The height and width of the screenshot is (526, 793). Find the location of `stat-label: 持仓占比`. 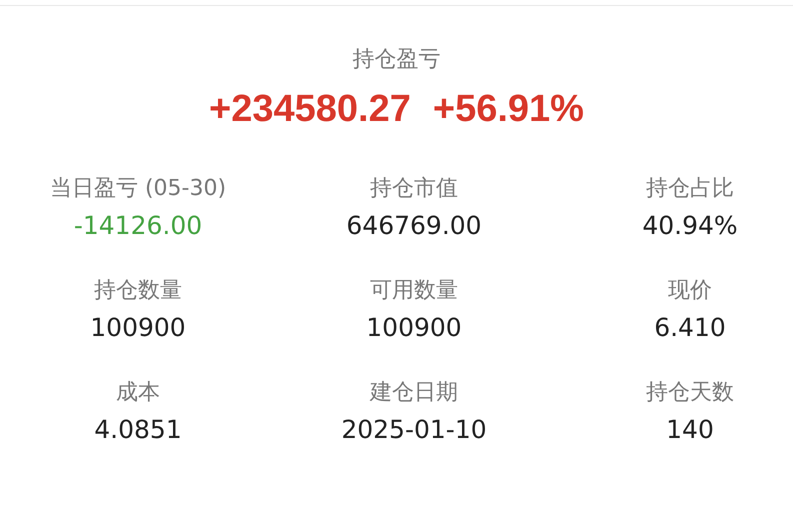

stat-label: 持仓占比 is located at coordinates (690, 189).